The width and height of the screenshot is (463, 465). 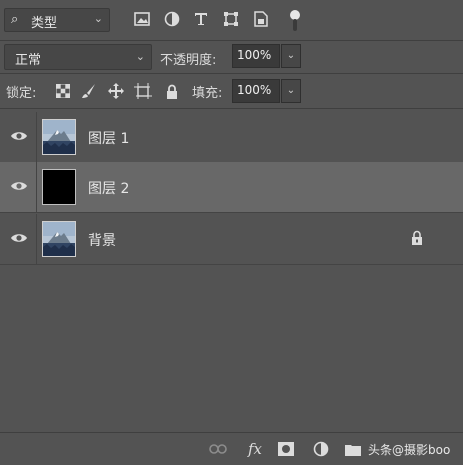 What do you see at coordinates (21, 93) in the screenshot?
I see `lock-label: 锁定:` at bounding box center [21, 93].